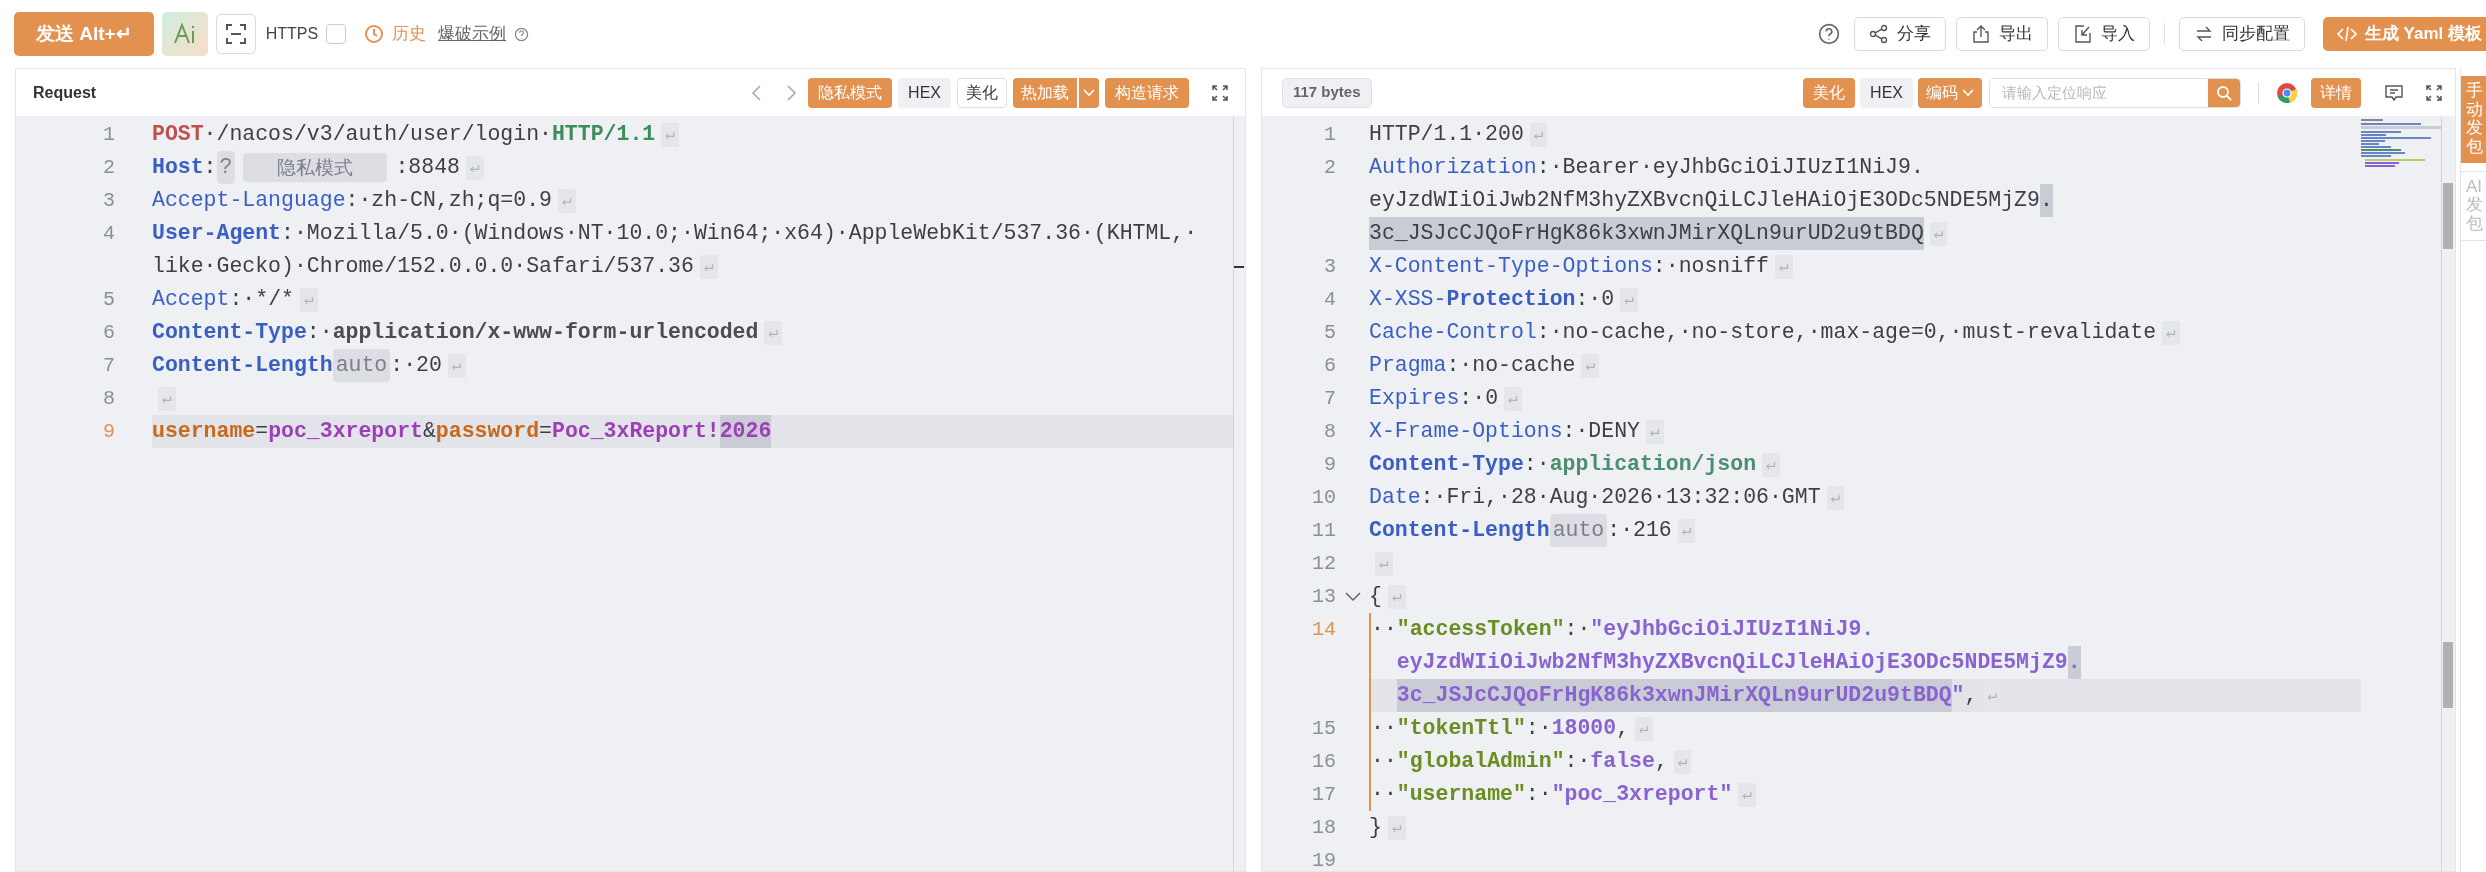 The width and height of the screenshot is (2486, 872). What do you see at coordinates (1623, 630) in the screenshot?
I see `code-line: ··"accessToken":·"eyJhbGciOiJIUzI1NiJ9.` at bounding box center [1623, 630].